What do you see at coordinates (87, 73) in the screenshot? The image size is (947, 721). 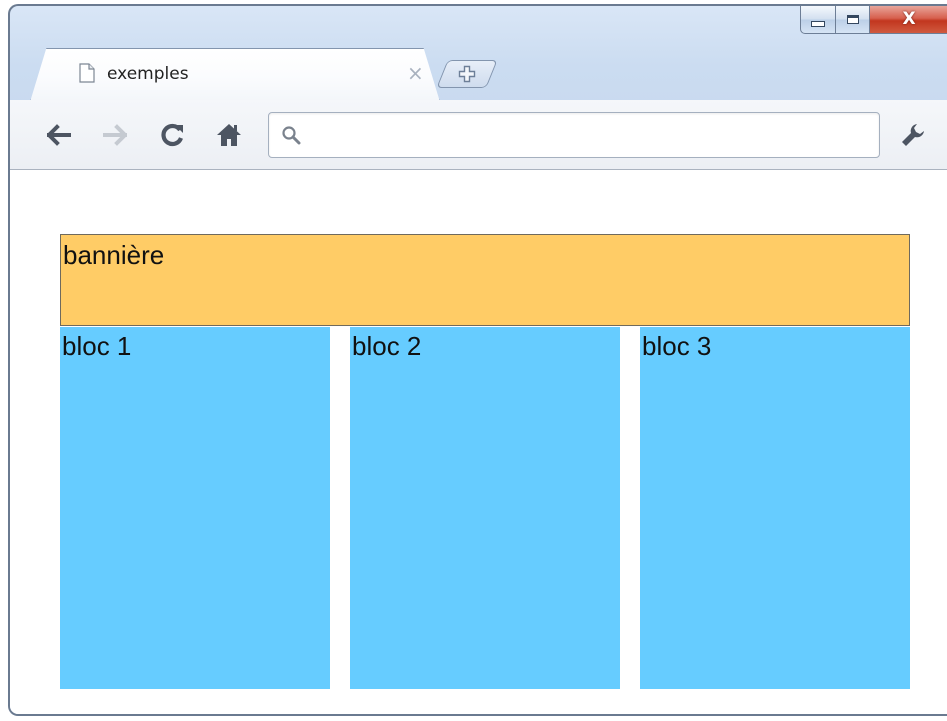 I see `page-icon` at bounding box center [87, 73].